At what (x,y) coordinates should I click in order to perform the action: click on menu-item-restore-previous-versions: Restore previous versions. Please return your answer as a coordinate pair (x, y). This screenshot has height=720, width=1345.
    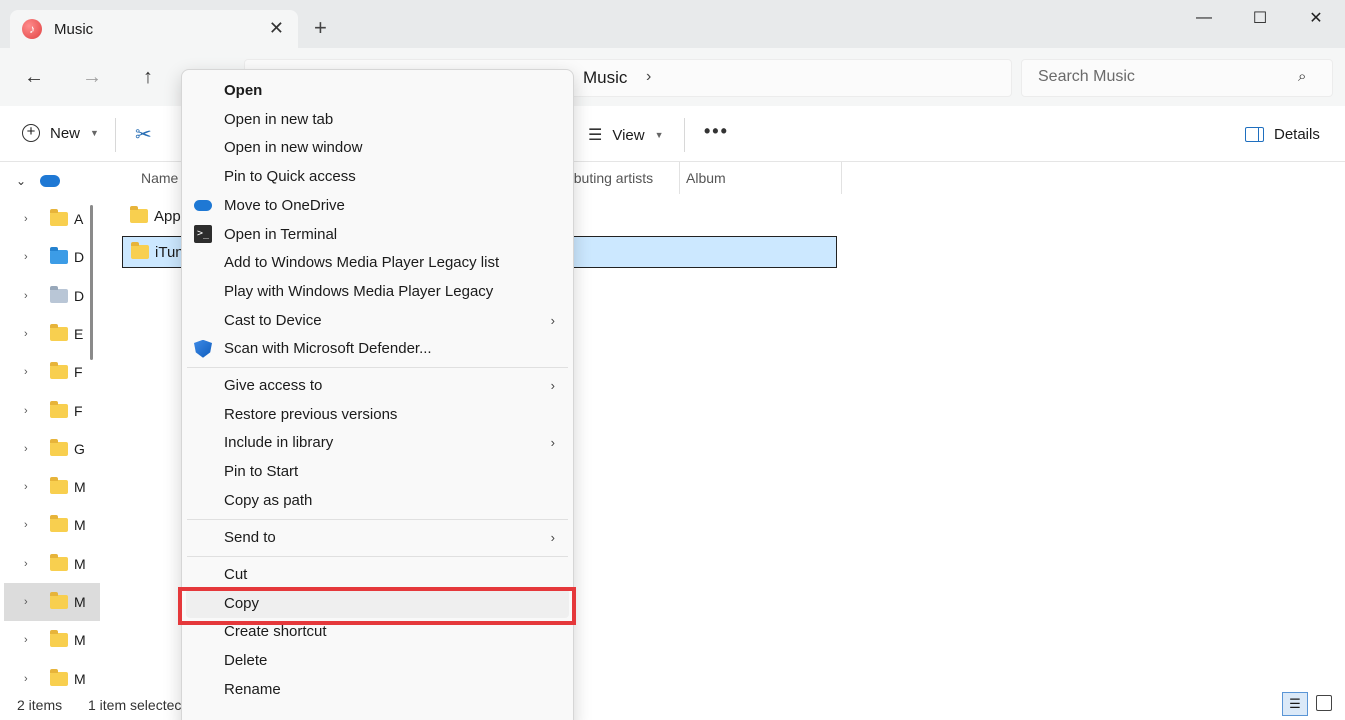
    Looking at the image, I should click on (377, 414).